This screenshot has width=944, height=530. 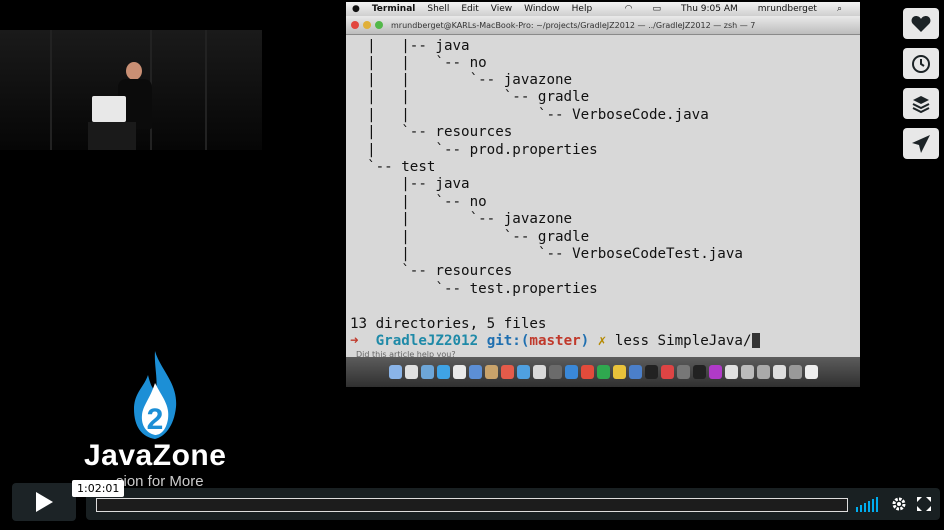 I want to click on layers-icon, so click(x=921, y=104).